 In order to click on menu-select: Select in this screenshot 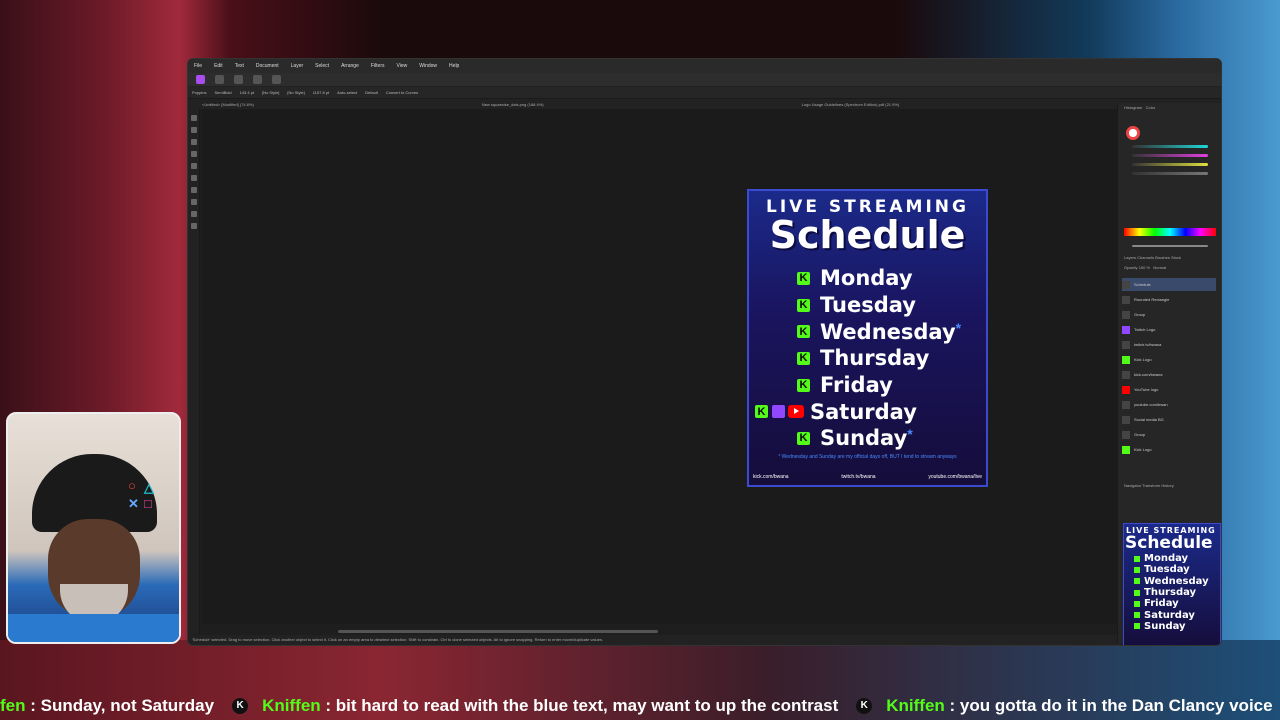, I will do `click(322, 66)`.